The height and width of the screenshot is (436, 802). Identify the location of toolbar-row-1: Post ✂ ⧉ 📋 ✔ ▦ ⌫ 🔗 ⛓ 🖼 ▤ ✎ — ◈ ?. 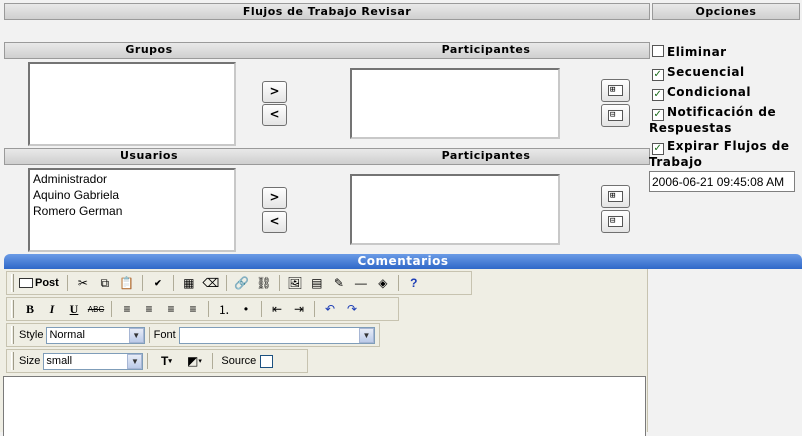
(239, 283).